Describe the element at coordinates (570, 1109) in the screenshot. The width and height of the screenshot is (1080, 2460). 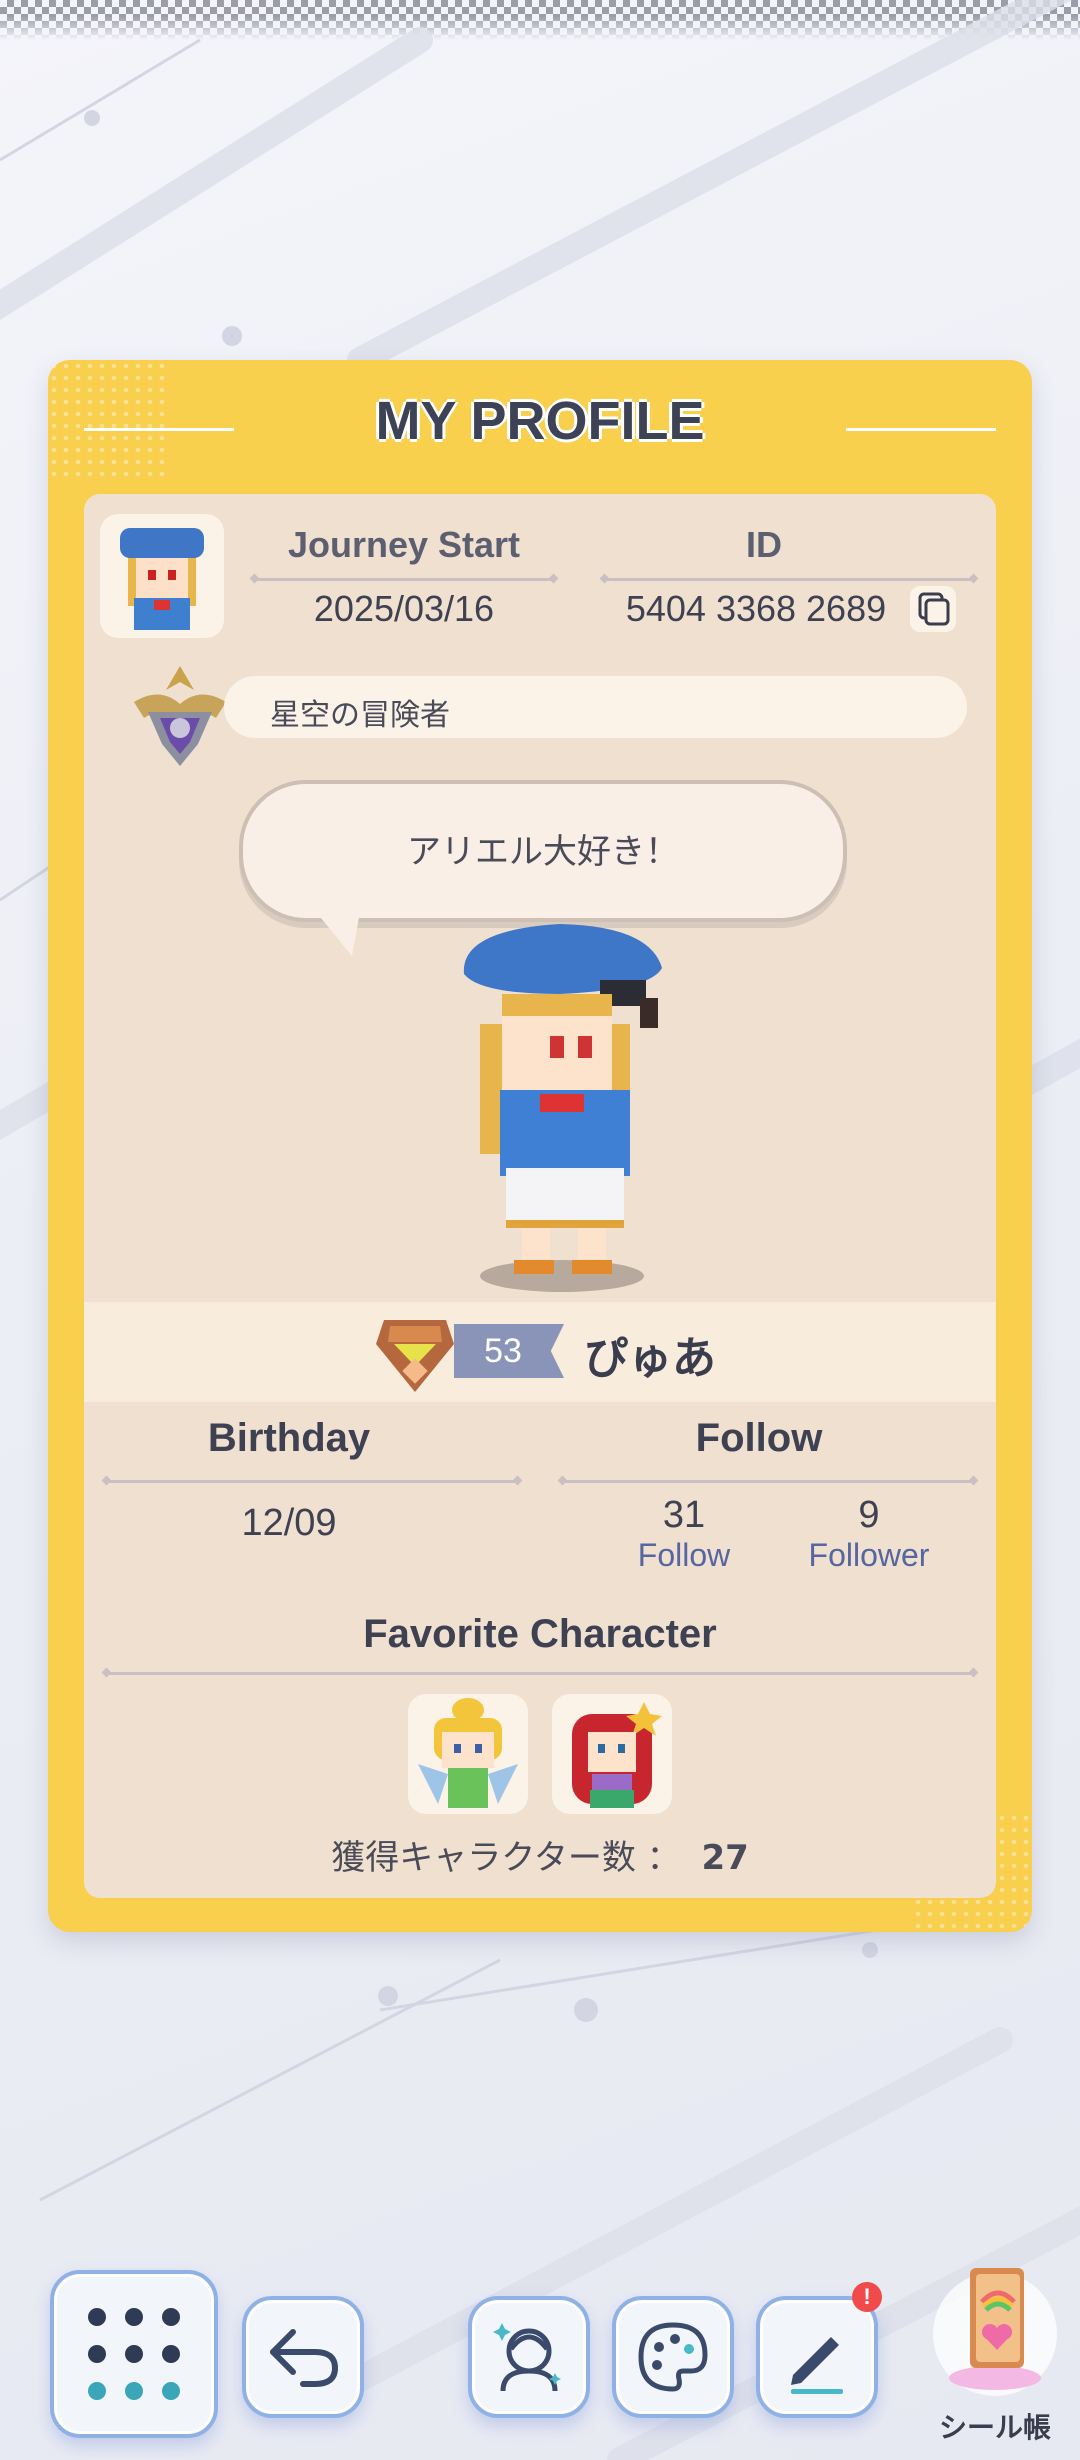
I see `character-sprite` at that location.